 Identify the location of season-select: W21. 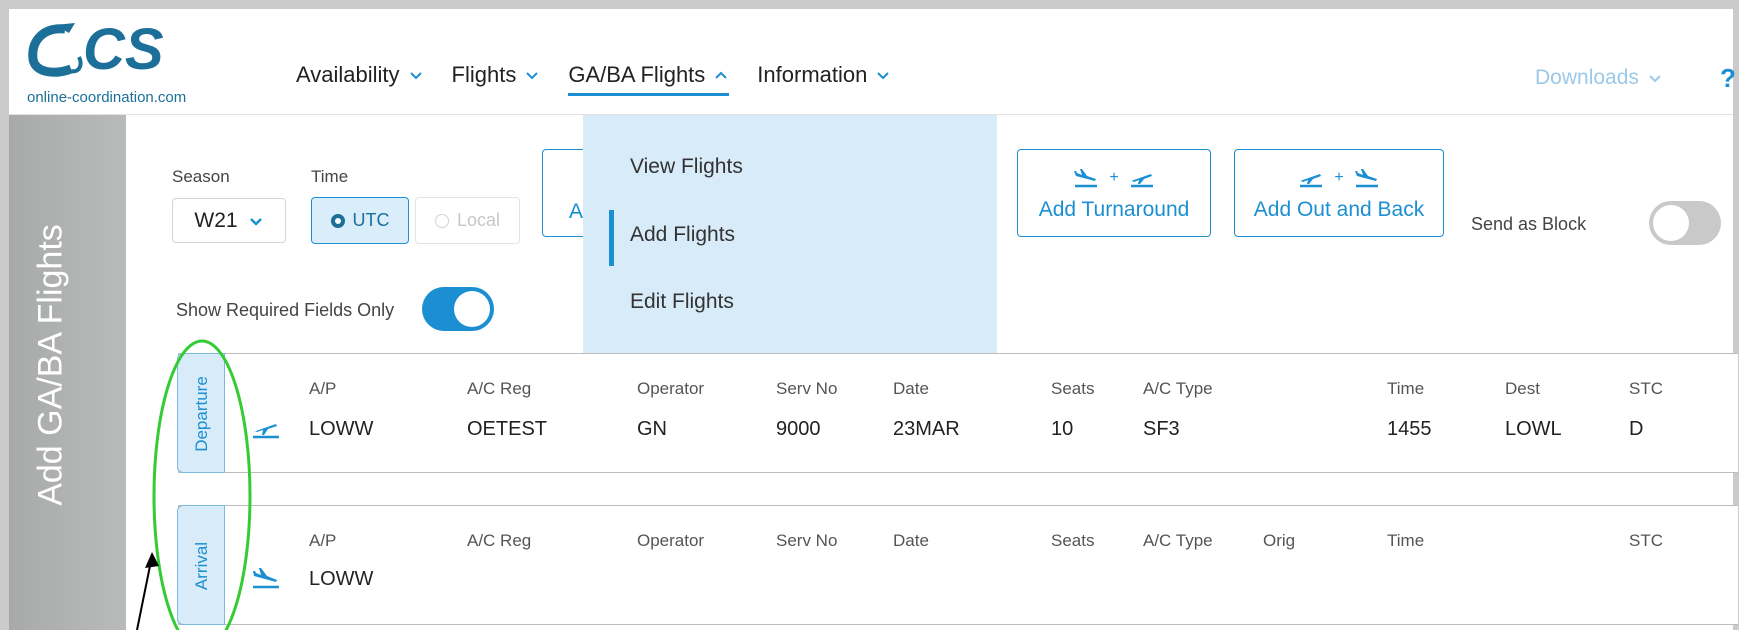
(229, 220).